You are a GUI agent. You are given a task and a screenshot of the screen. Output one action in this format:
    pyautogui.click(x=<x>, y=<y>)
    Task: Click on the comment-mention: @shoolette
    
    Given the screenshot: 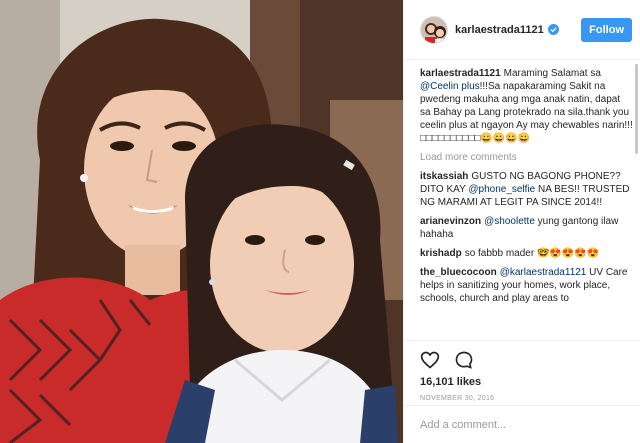 What is the action you would take?
    pyautogui.click(x=509, y=221)
    